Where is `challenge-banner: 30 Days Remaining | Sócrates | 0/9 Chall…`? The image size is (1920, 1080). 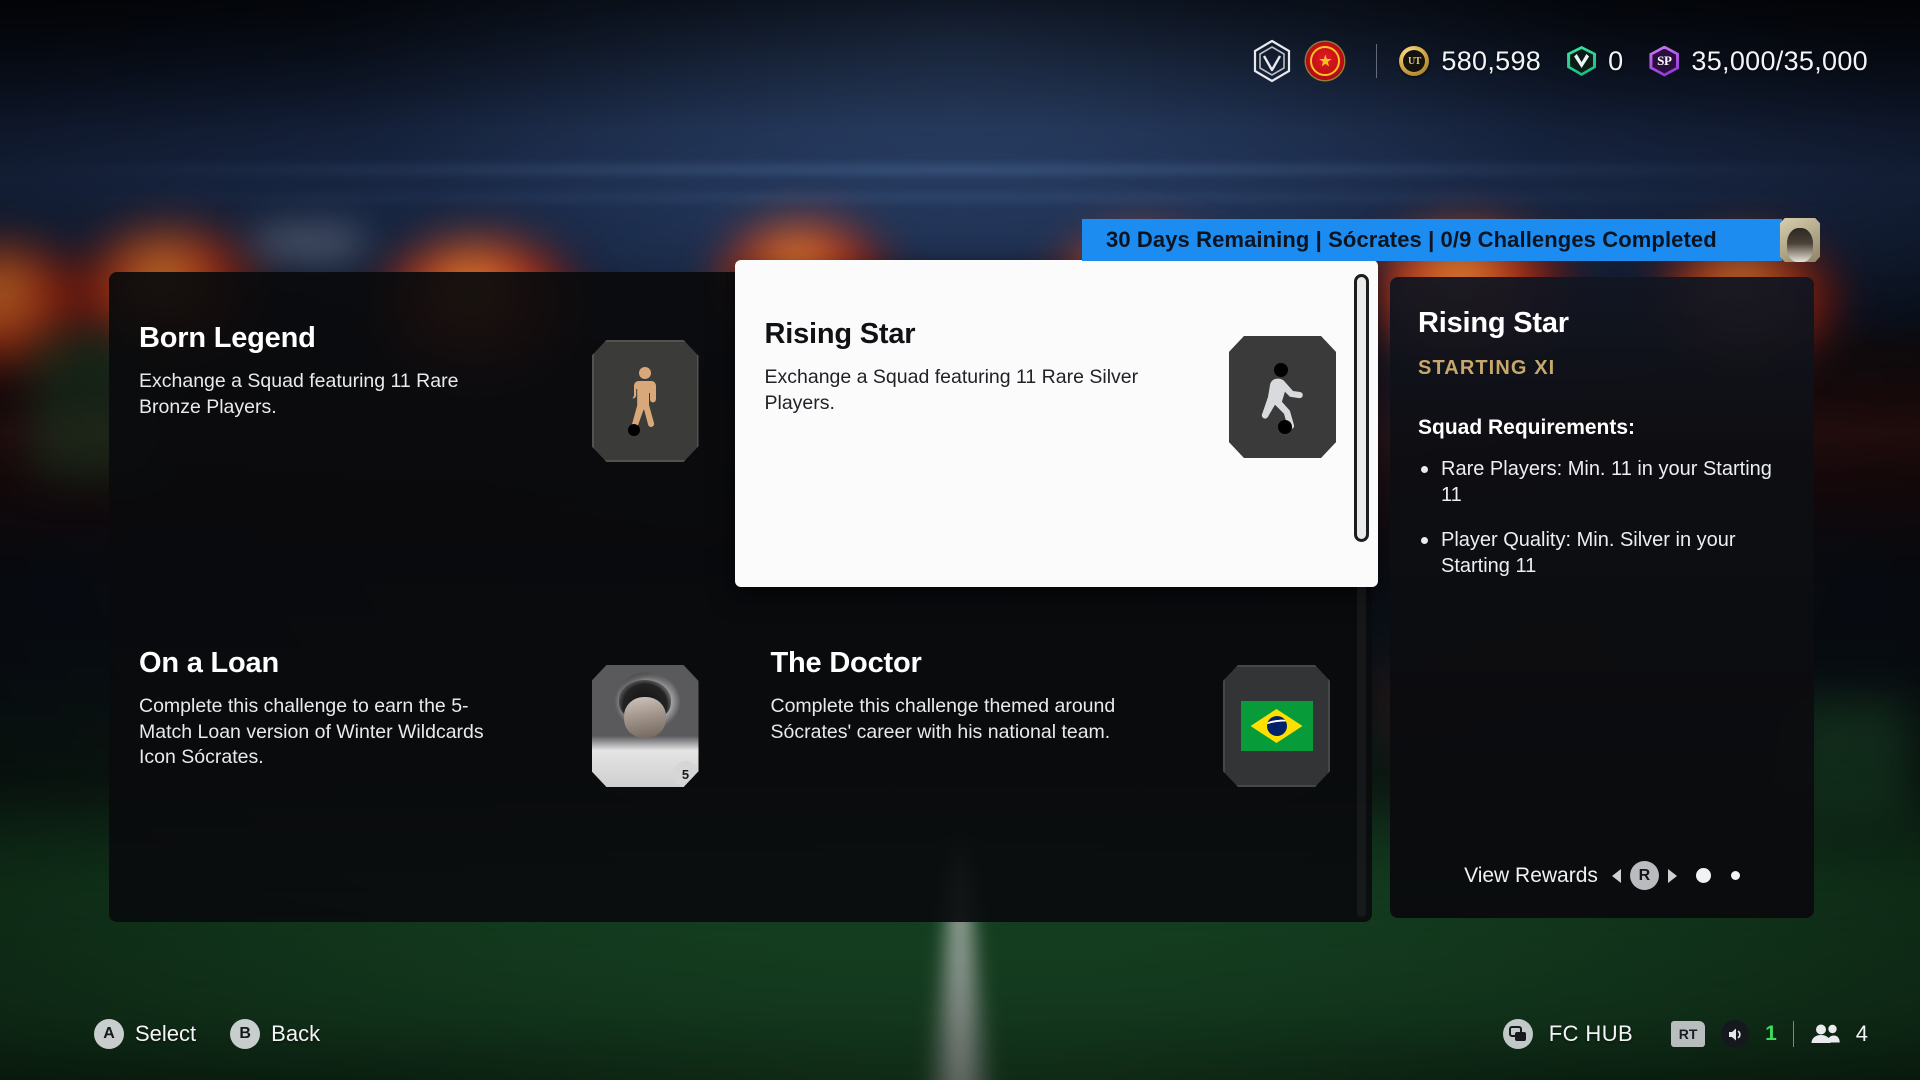
challenge-banner: 30 Days Remaining | Sócrates | 0/9 Chall… is located at coordinates (1451, 240).